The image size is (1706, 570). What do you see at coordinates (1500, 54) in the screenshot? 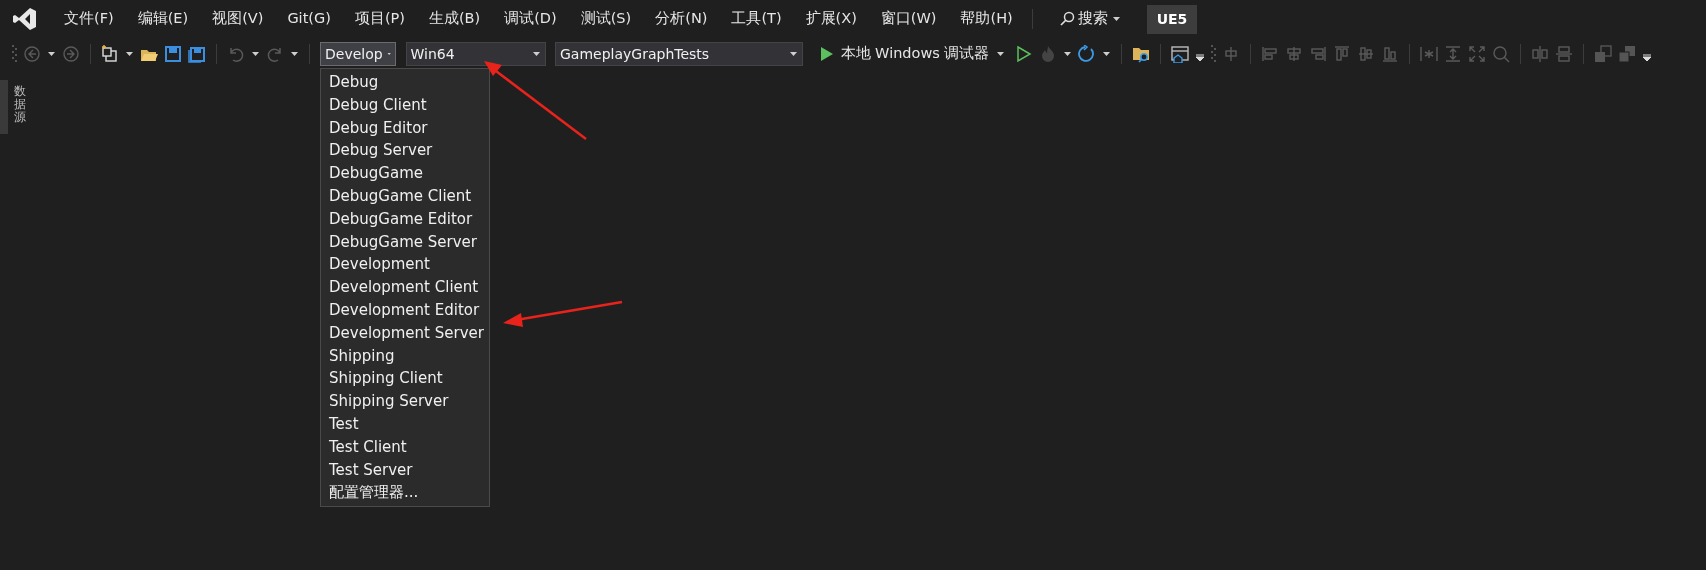
I see `zoom-icon` at bounding box center [1500, 54].